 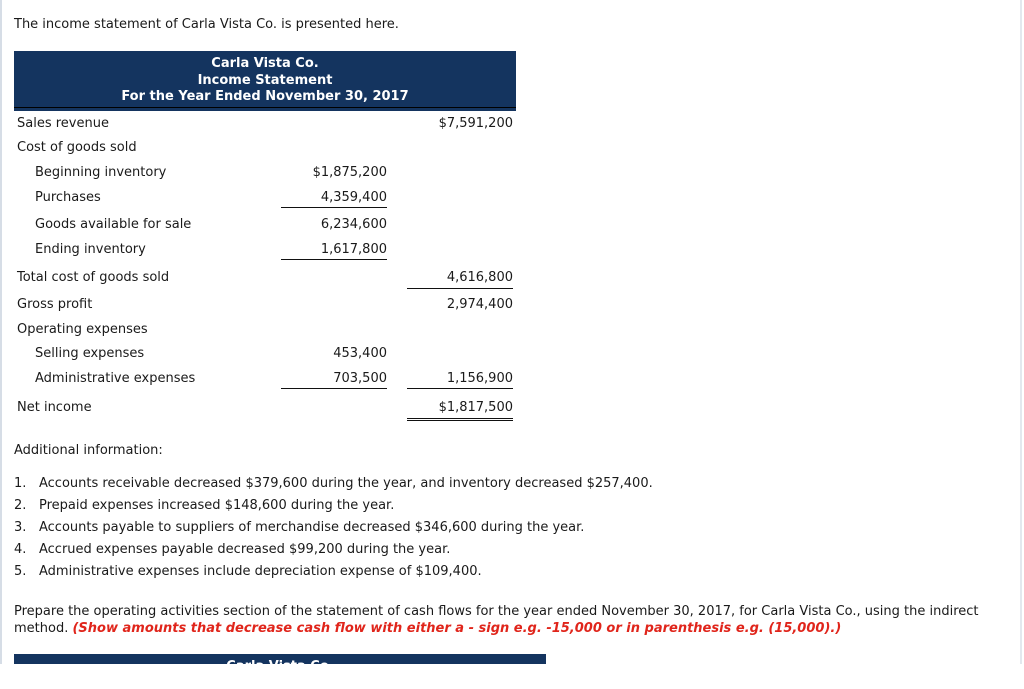 What do you see at coordinates (360, 353) in the screenshot?
I see `row-mid-value: 453,400` at bounding box center [360, 353].